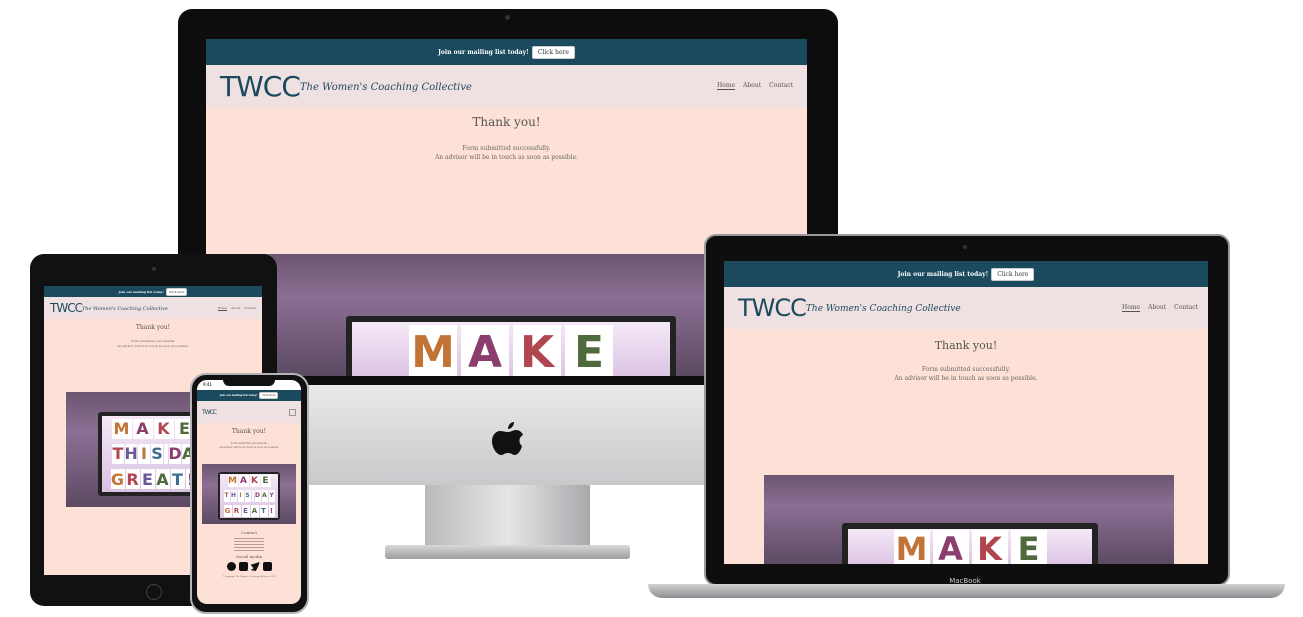 The image size is (1303, 617). I want to click on tablet-home-button, so click(154, 592).